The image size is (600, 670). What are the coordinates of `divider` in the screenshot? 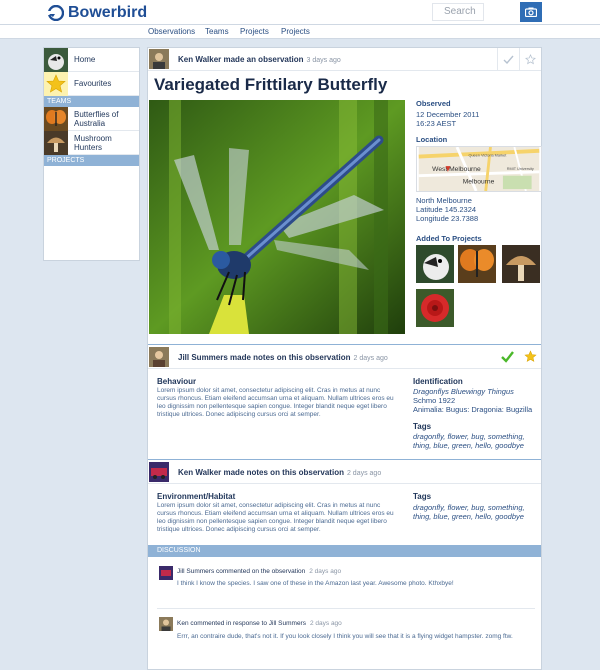 It's located at (346, 608).